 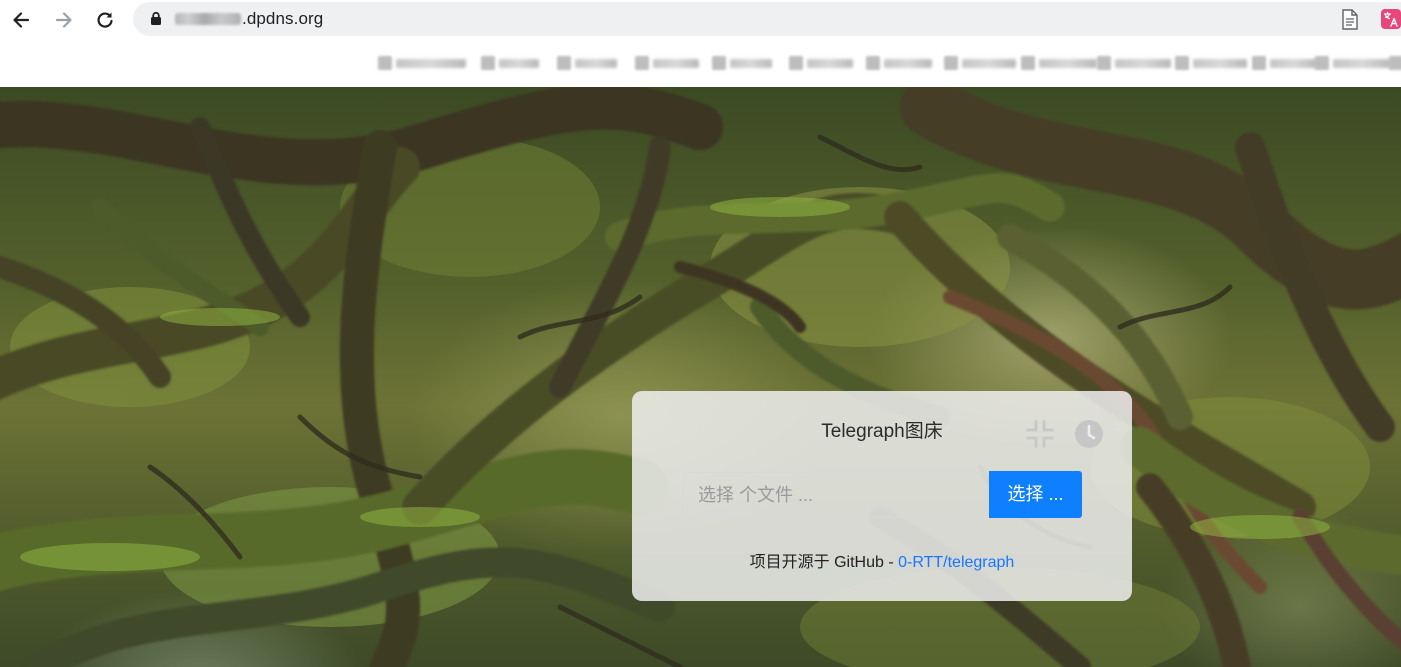 I want to click on bookmarks-bar, so click(x=700, y=63).